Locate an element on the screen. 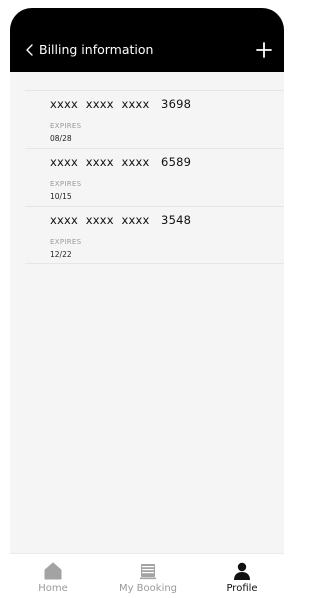 The image size is (320, 598). home-icon is located at coordinates (53, 571).